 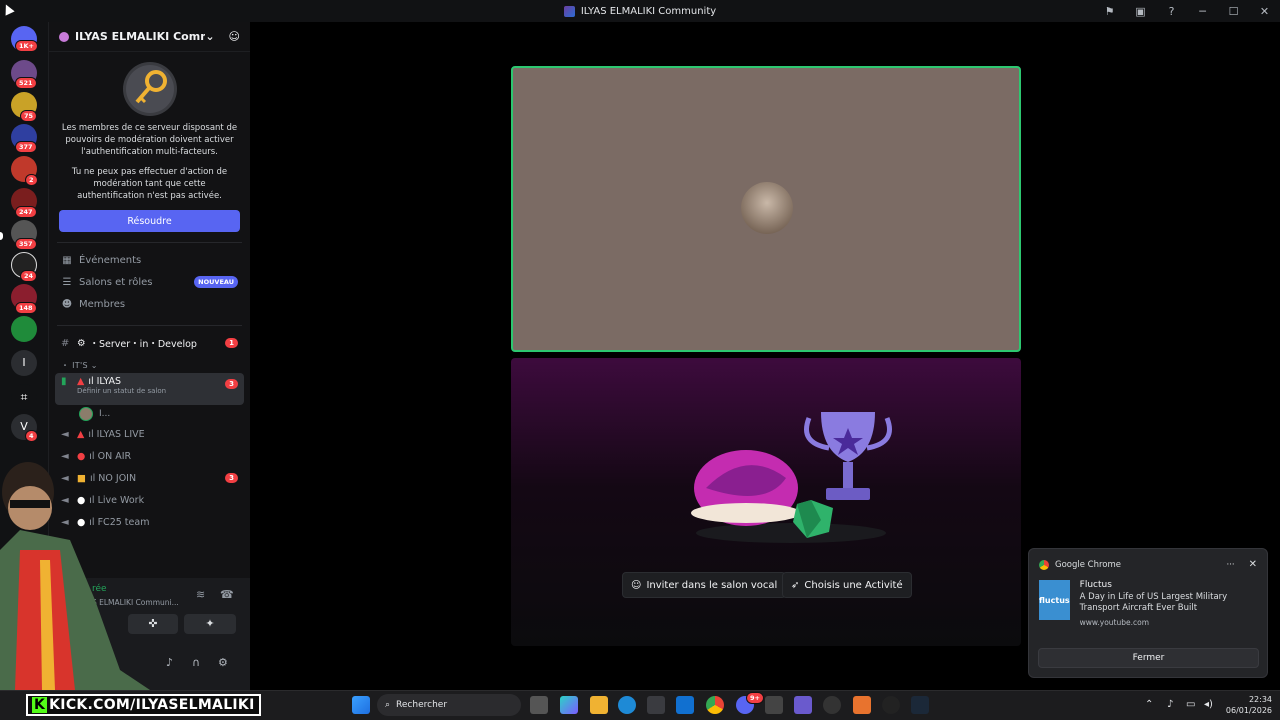 What do you see at coordinates (210, 624) in the screenshot?
I see `soundboard-button: ✦` at bounding box center [210, 624].